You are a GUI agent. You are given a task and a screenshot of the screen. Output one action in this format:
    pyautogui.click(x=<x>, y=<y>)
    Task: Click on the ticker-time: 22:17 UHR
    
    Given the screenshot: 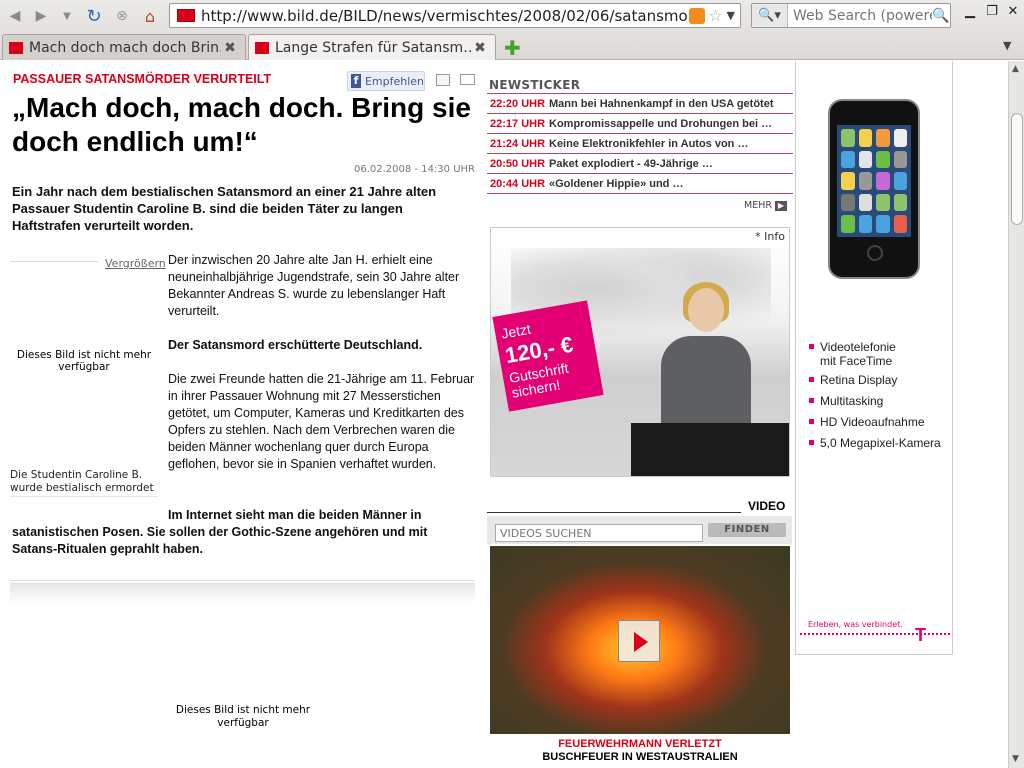 What is the action you would take?
    pyautogui.click(x=518, y=123)
    